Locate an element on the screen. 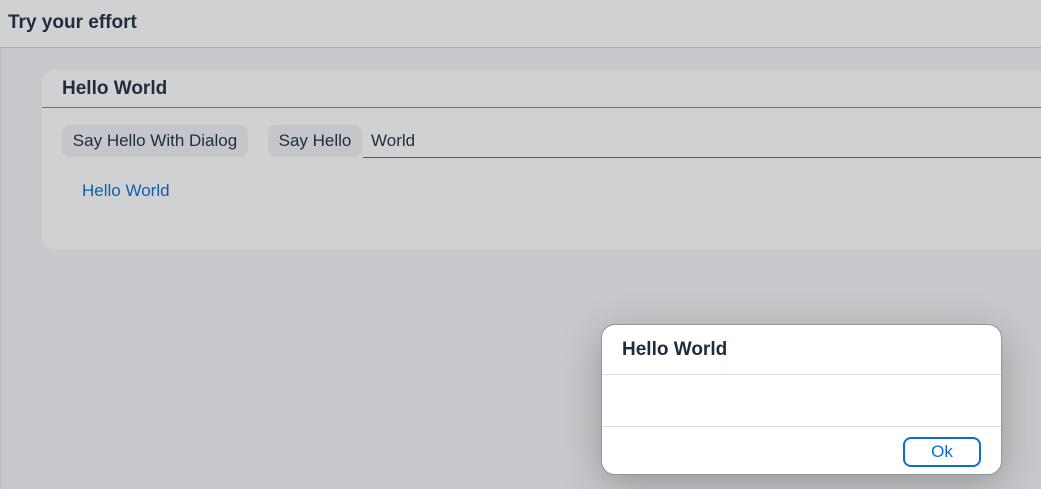  ok-button: Ok is located at coordinates (942, 452).